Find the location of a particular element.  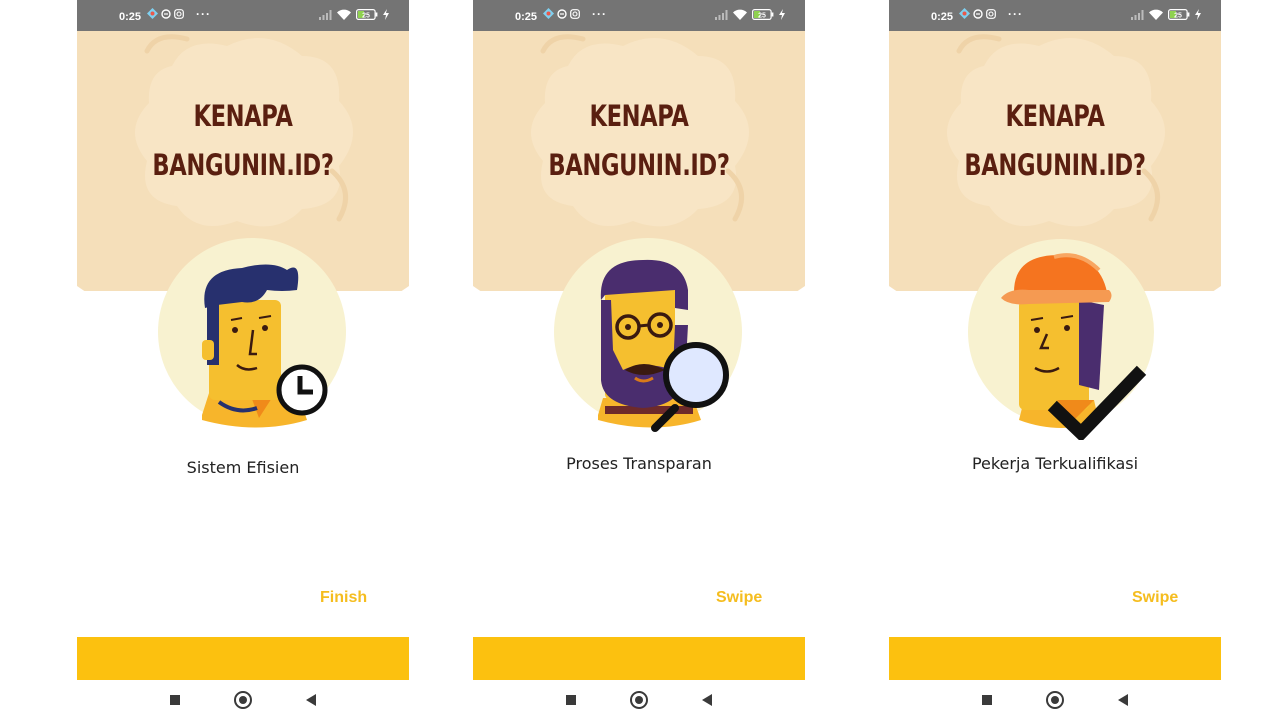

man-with-clock-illustration is located at coordinates (252, 333).